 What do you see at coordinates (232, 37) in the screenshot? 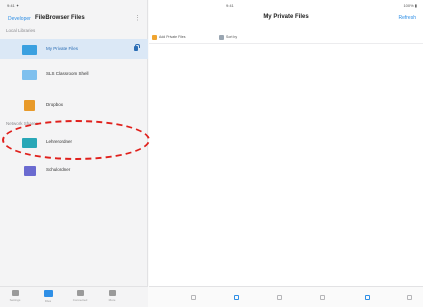
I see `chip-label: Sort by` at bounding box center [232, 37].